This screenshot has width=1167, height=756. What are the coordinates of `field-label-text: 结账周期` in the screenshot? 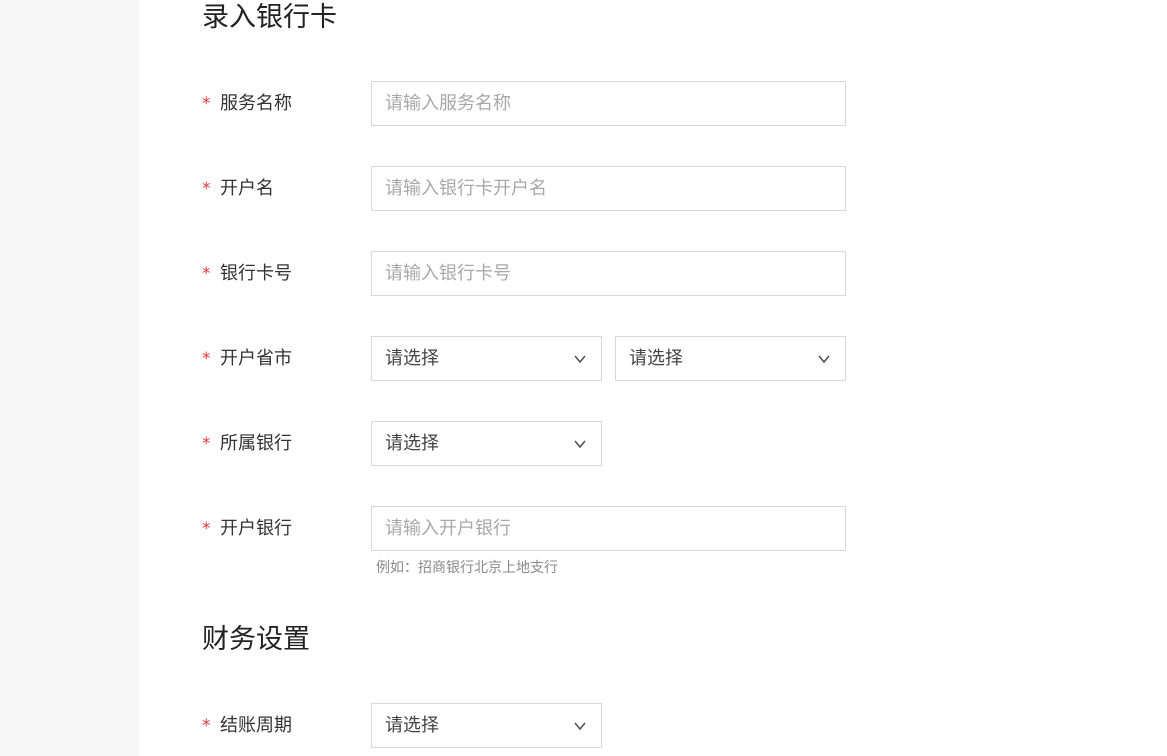 It's located at (256, 725).